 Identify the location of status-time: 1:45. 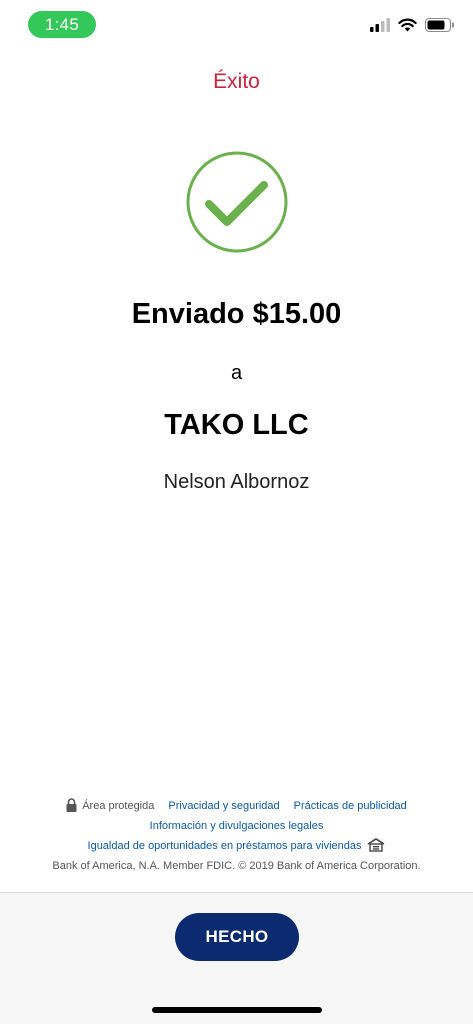
(62, 24).